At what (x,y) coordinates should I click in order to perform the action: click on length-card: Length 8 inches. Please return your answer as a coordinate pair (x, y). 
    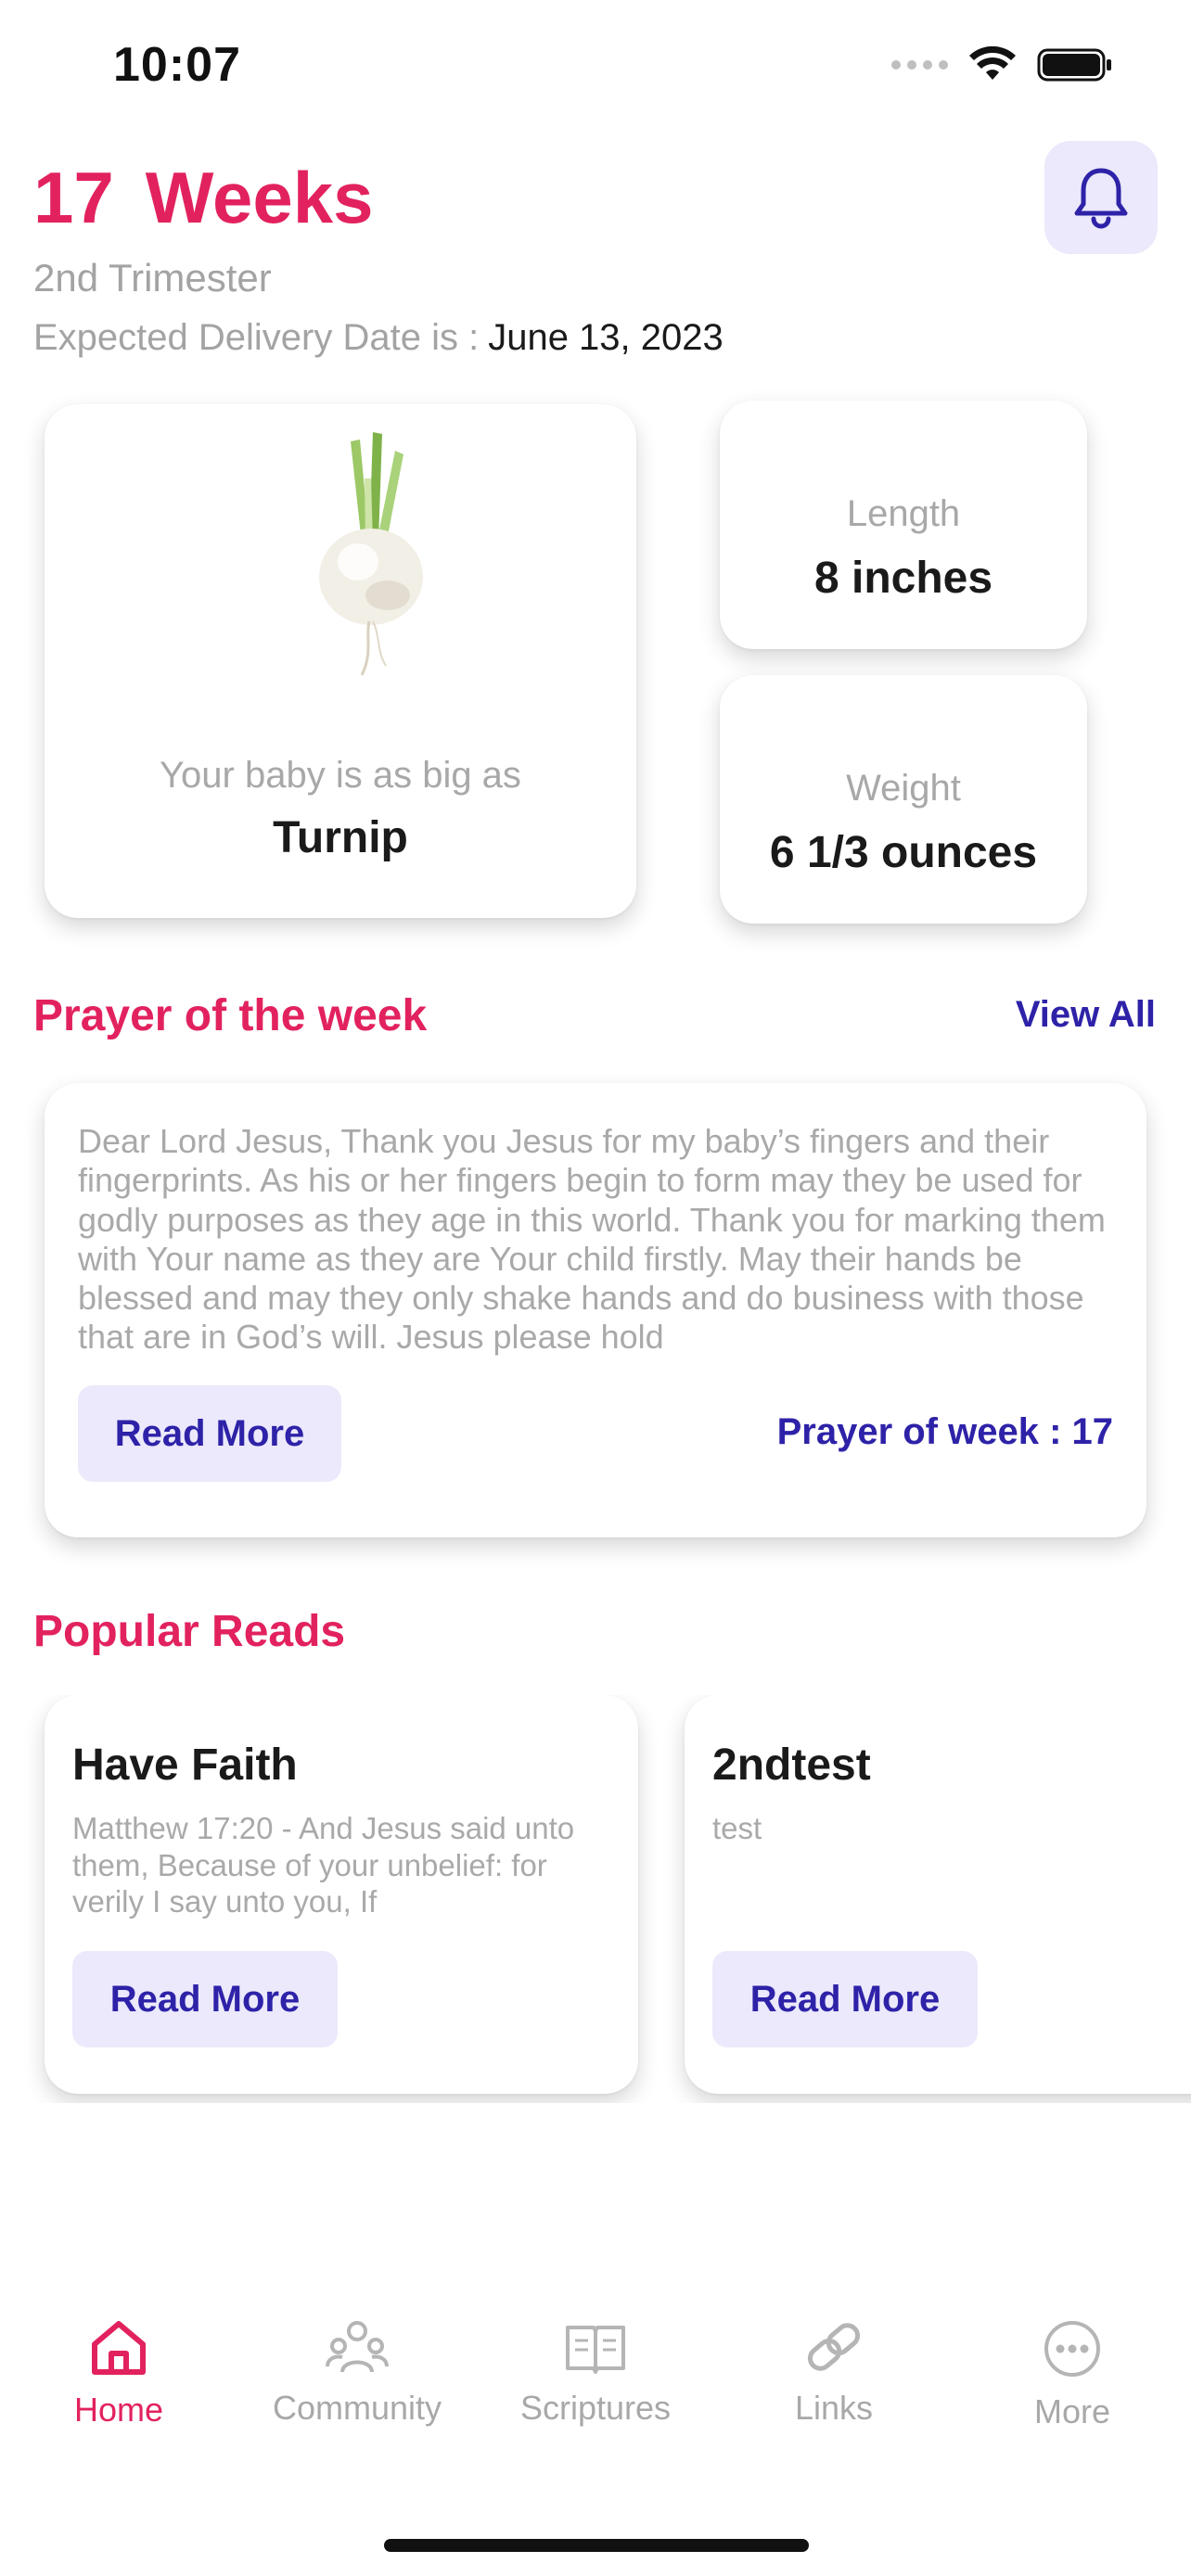
    Looking at the image, I should click on (903, 525).